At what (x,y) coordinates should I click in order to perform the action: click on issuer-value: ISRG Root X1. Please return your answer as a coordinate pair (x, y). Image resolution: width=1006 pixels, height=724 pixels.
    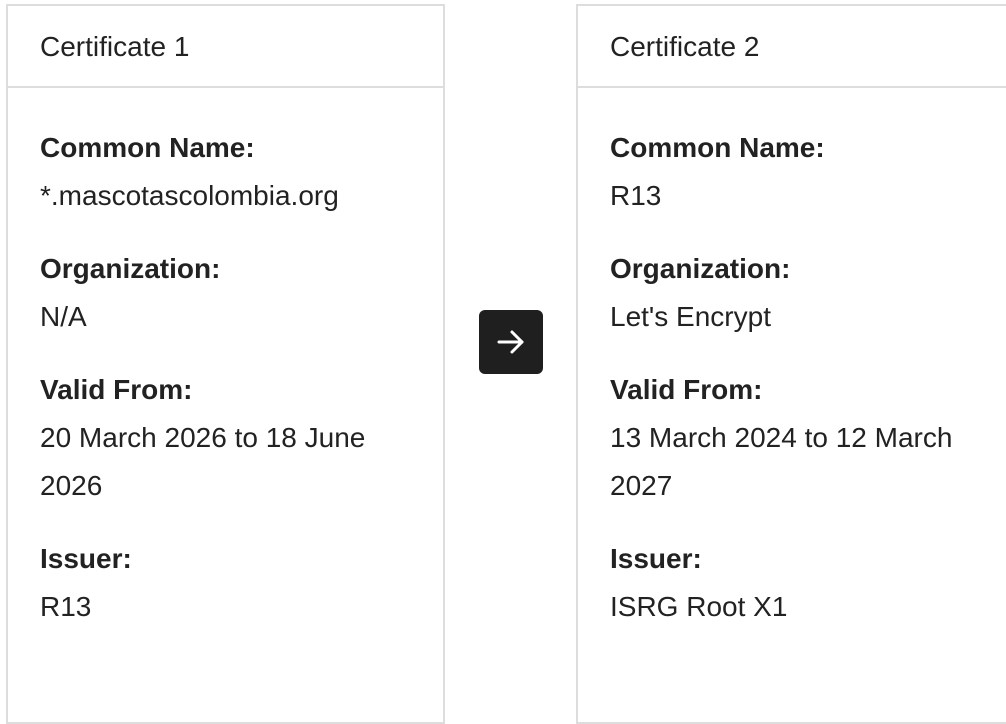
    Looking at the image, I should click on (699, 606).